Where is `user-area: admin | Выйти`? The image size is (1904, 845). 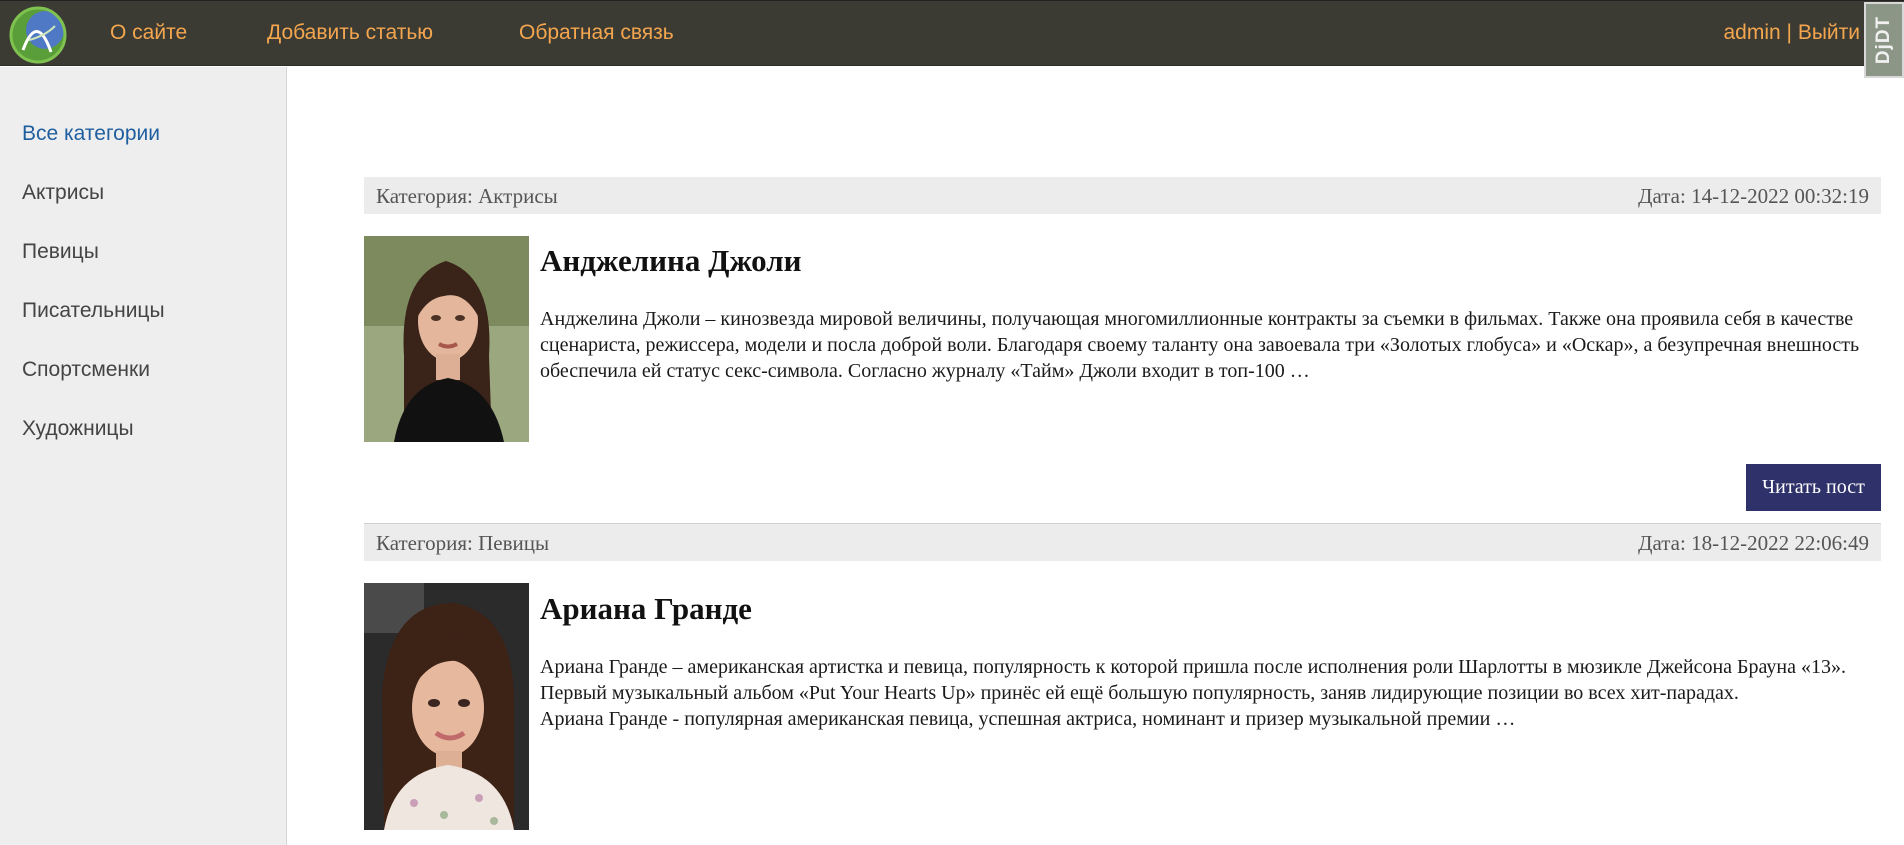
user-area: admin | Выйти is located at coordinates (1791, 33).